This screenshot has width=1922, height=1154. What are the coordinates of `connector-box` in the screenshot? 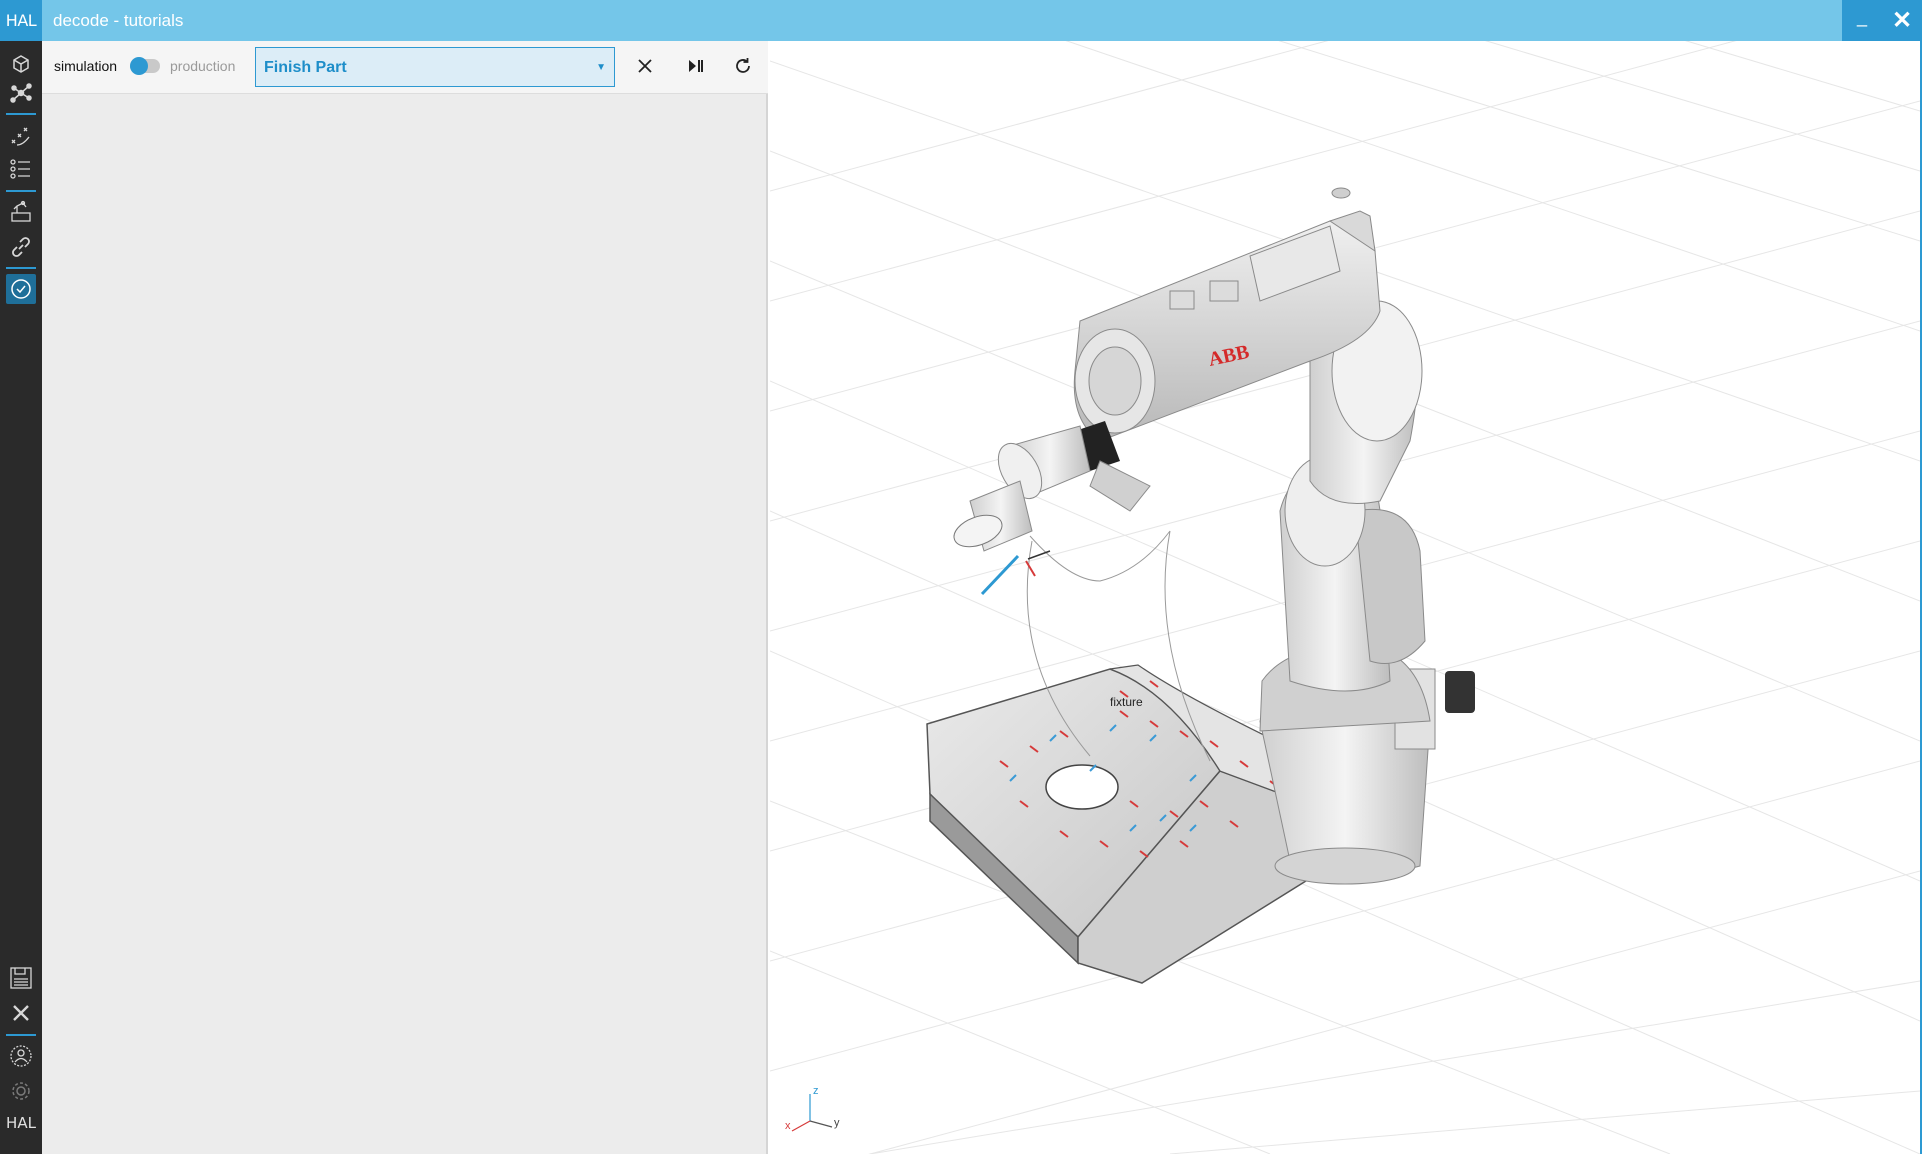 It's located at (1460, 692).